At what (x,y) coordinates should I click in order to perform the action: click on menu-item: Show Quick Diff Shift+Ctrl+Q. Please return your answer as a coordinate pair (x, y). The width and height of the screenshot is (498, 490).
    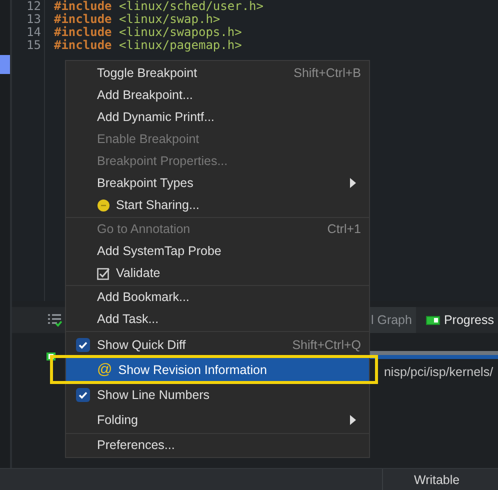
    Looking at the image, I should click on (217, 344).